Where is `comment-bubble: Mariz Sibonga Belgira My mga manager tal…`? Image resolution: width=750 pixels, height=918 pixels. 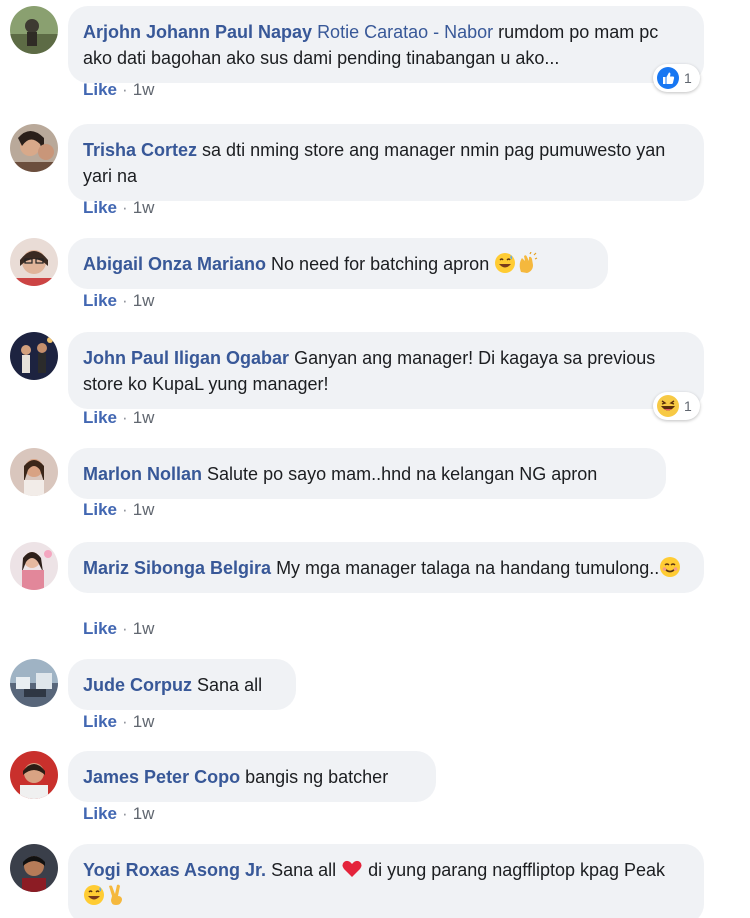
comment-bubble: Mariz Sibonga Belgira My mga manager tal… is located at coordinates (386, 567).